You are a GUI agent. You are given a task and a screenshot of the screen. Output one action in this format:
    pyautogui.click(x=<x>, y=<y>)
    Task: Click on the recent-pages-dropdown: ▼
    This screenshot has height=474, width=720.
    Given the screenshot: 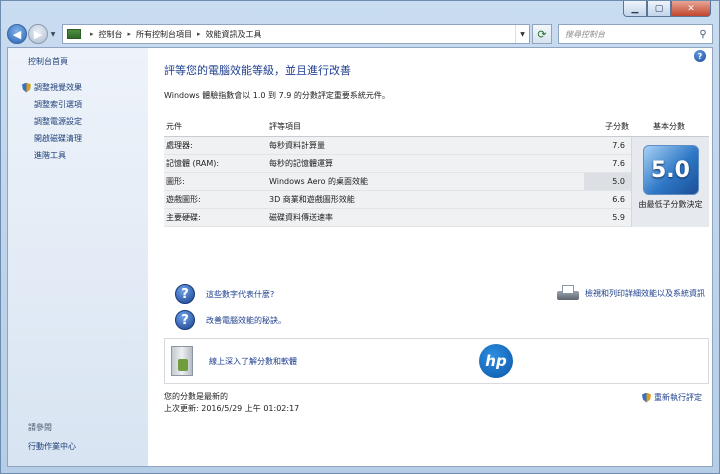 What is the action you would take?
    pyautogui.click(x=53, y=34)
    